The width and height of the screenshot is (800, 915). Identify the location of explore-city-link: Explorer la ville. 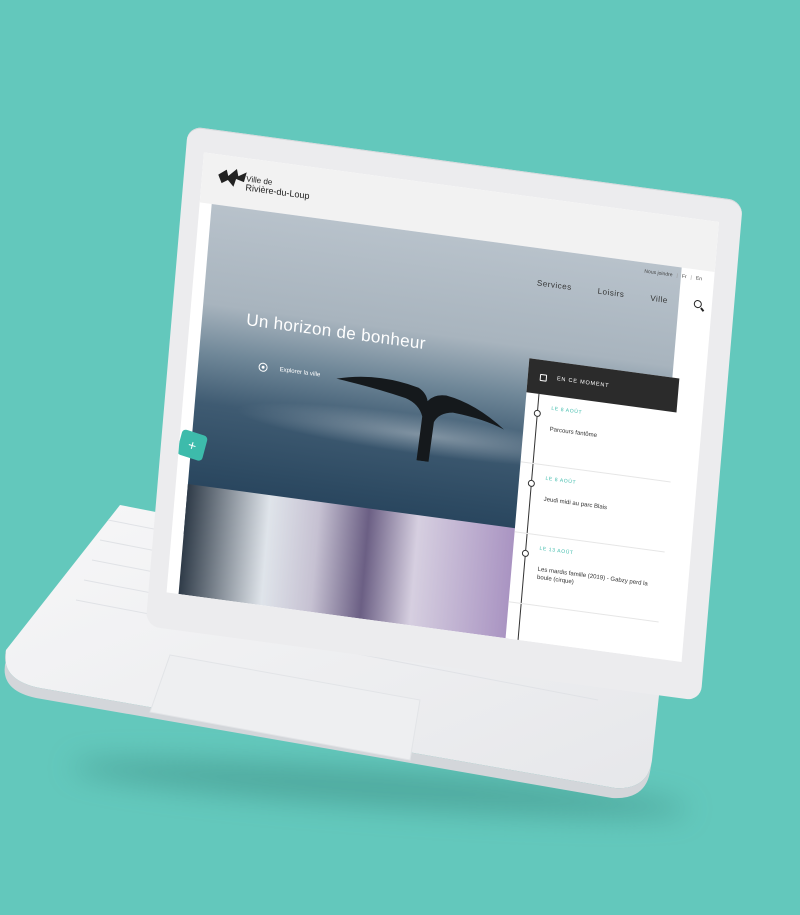
(289, 370).